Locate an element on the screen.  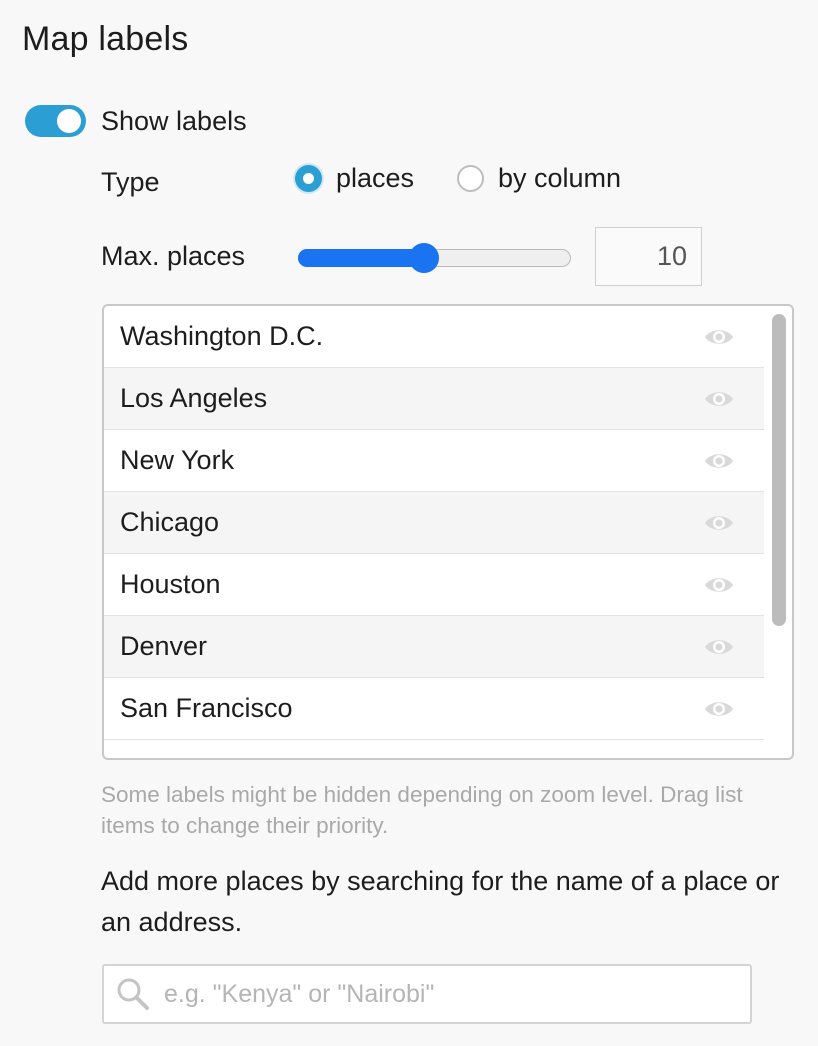
show-labels-row: Show labels is located at coordinates (136, 121).